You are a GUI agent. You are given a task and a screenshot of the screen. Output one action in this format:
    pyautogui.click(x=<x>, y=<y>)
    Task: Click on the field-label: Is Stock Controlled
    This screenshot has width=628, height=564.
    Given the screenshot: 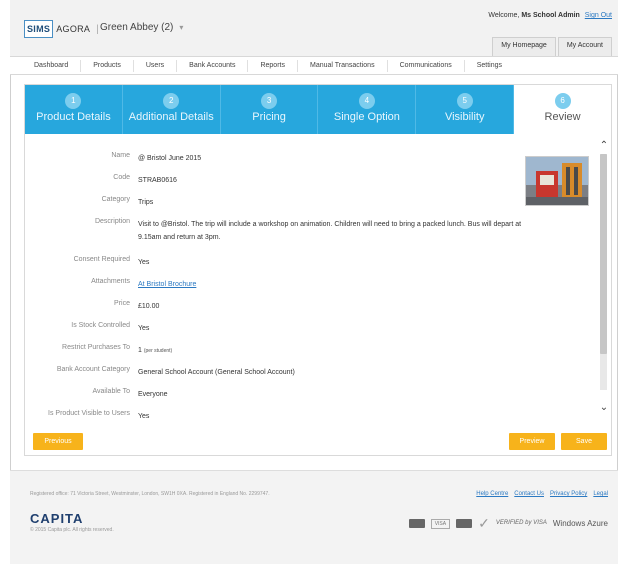 What is the action you would take?
    pyautogui.click(x=100, y=325)
    